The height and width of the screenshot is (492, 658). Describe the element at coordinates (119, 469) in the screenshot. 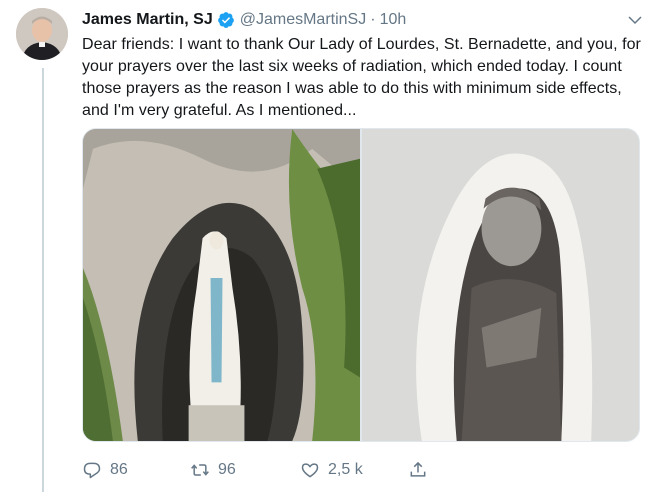

I see `reply-count: 86` at that location.